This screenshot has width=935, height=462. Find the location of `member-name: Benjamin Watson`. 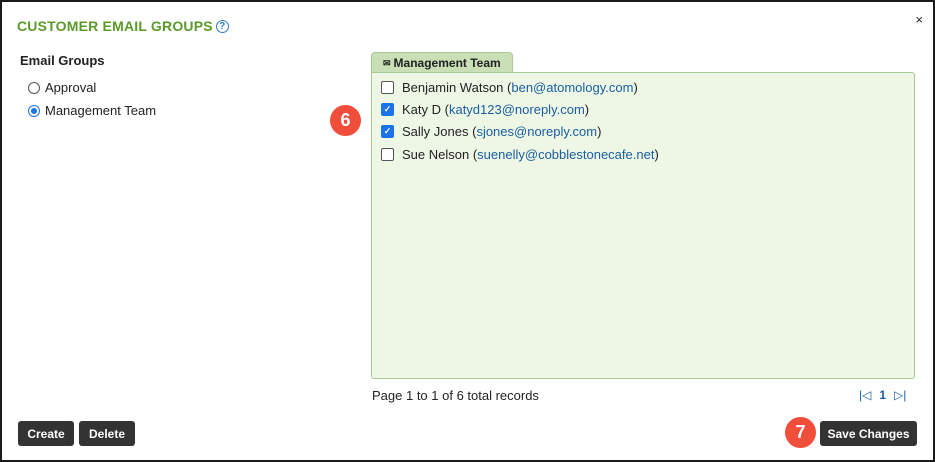

member-name: Benjamin Watson is located at coordinates (453, 87).